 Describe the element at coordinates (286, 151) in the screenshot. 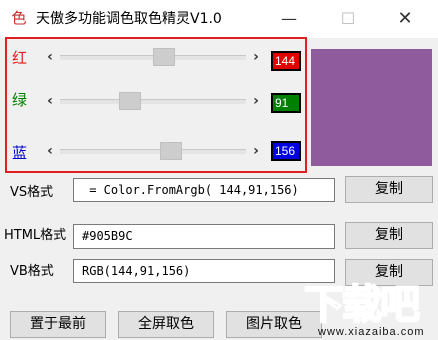

I see `blue-value-box: 156` at that location.